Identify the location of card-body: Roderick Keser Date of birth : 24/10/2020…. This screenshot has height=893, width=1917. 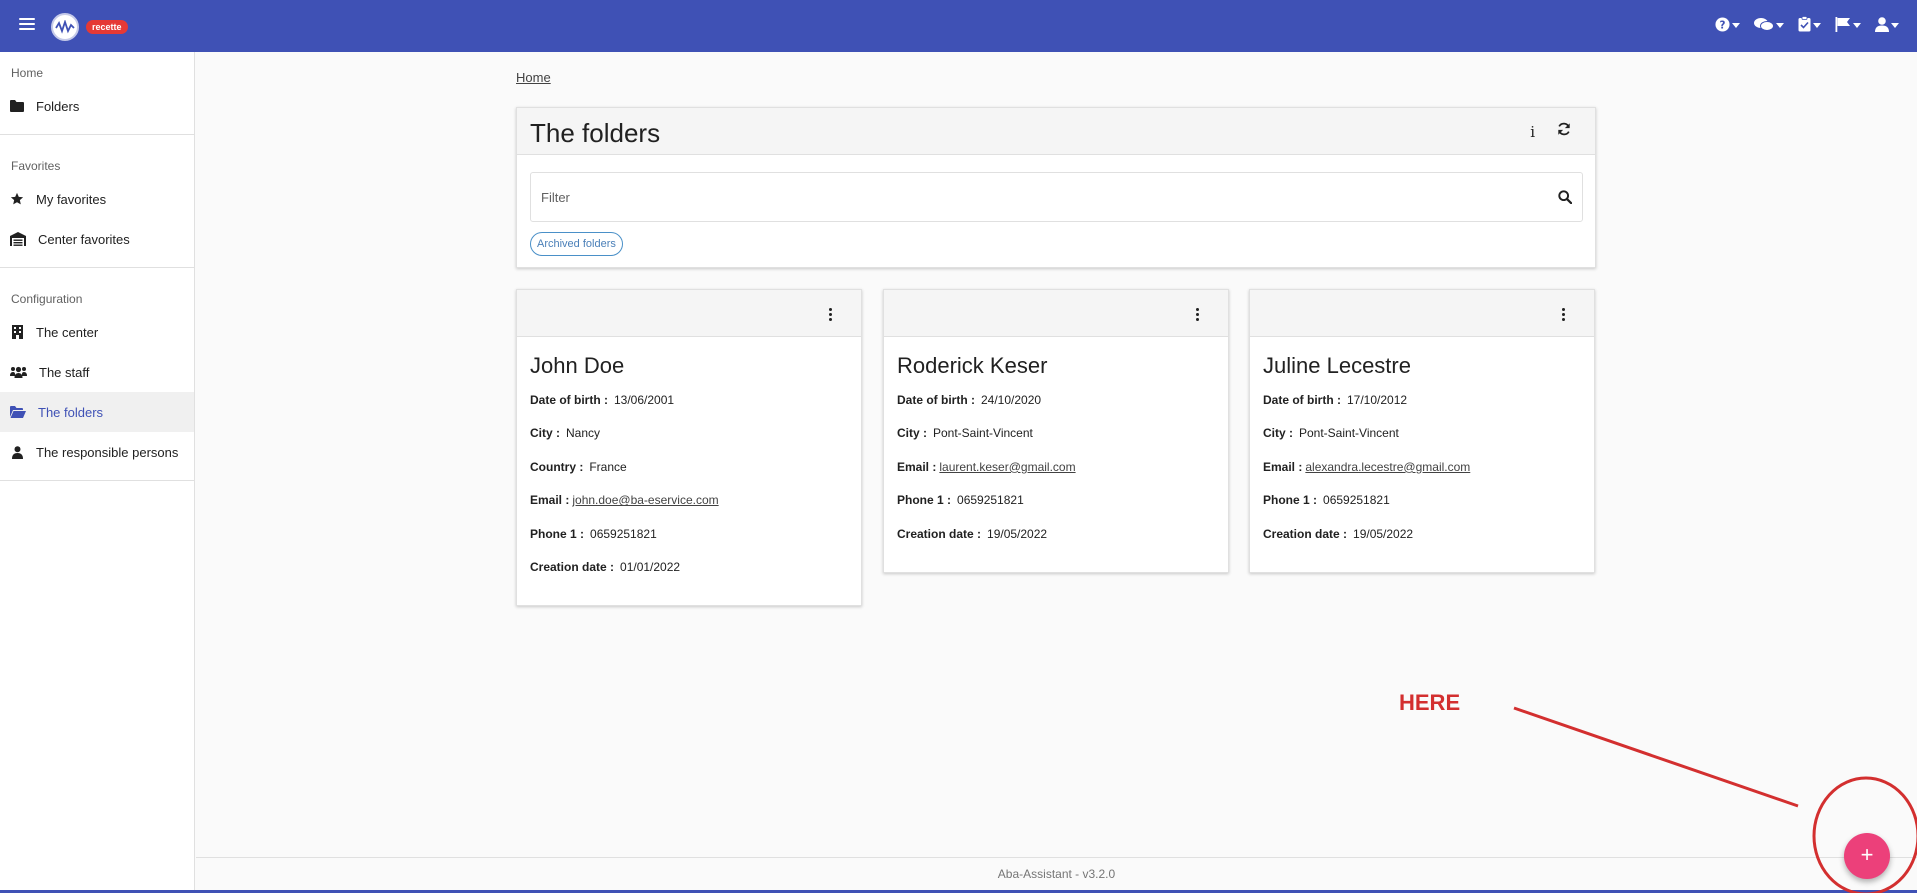
(1056, 454).